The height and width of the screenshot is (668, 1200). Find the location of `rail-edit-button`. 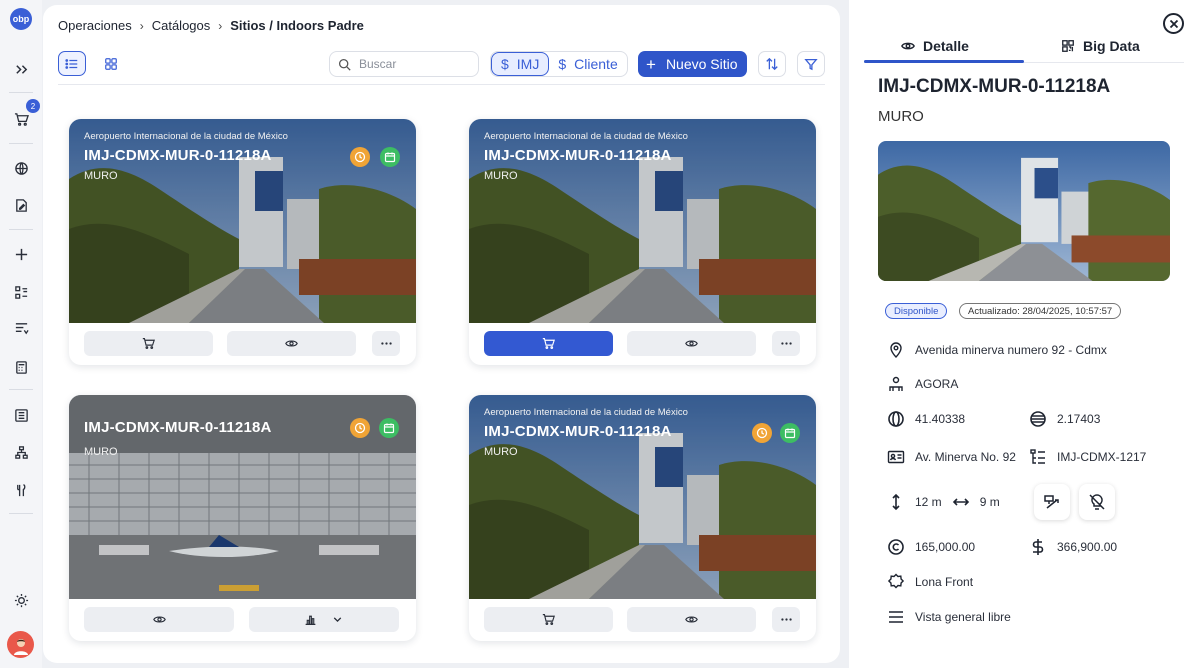

rail-edit-button is located at coordinates (21, 205).